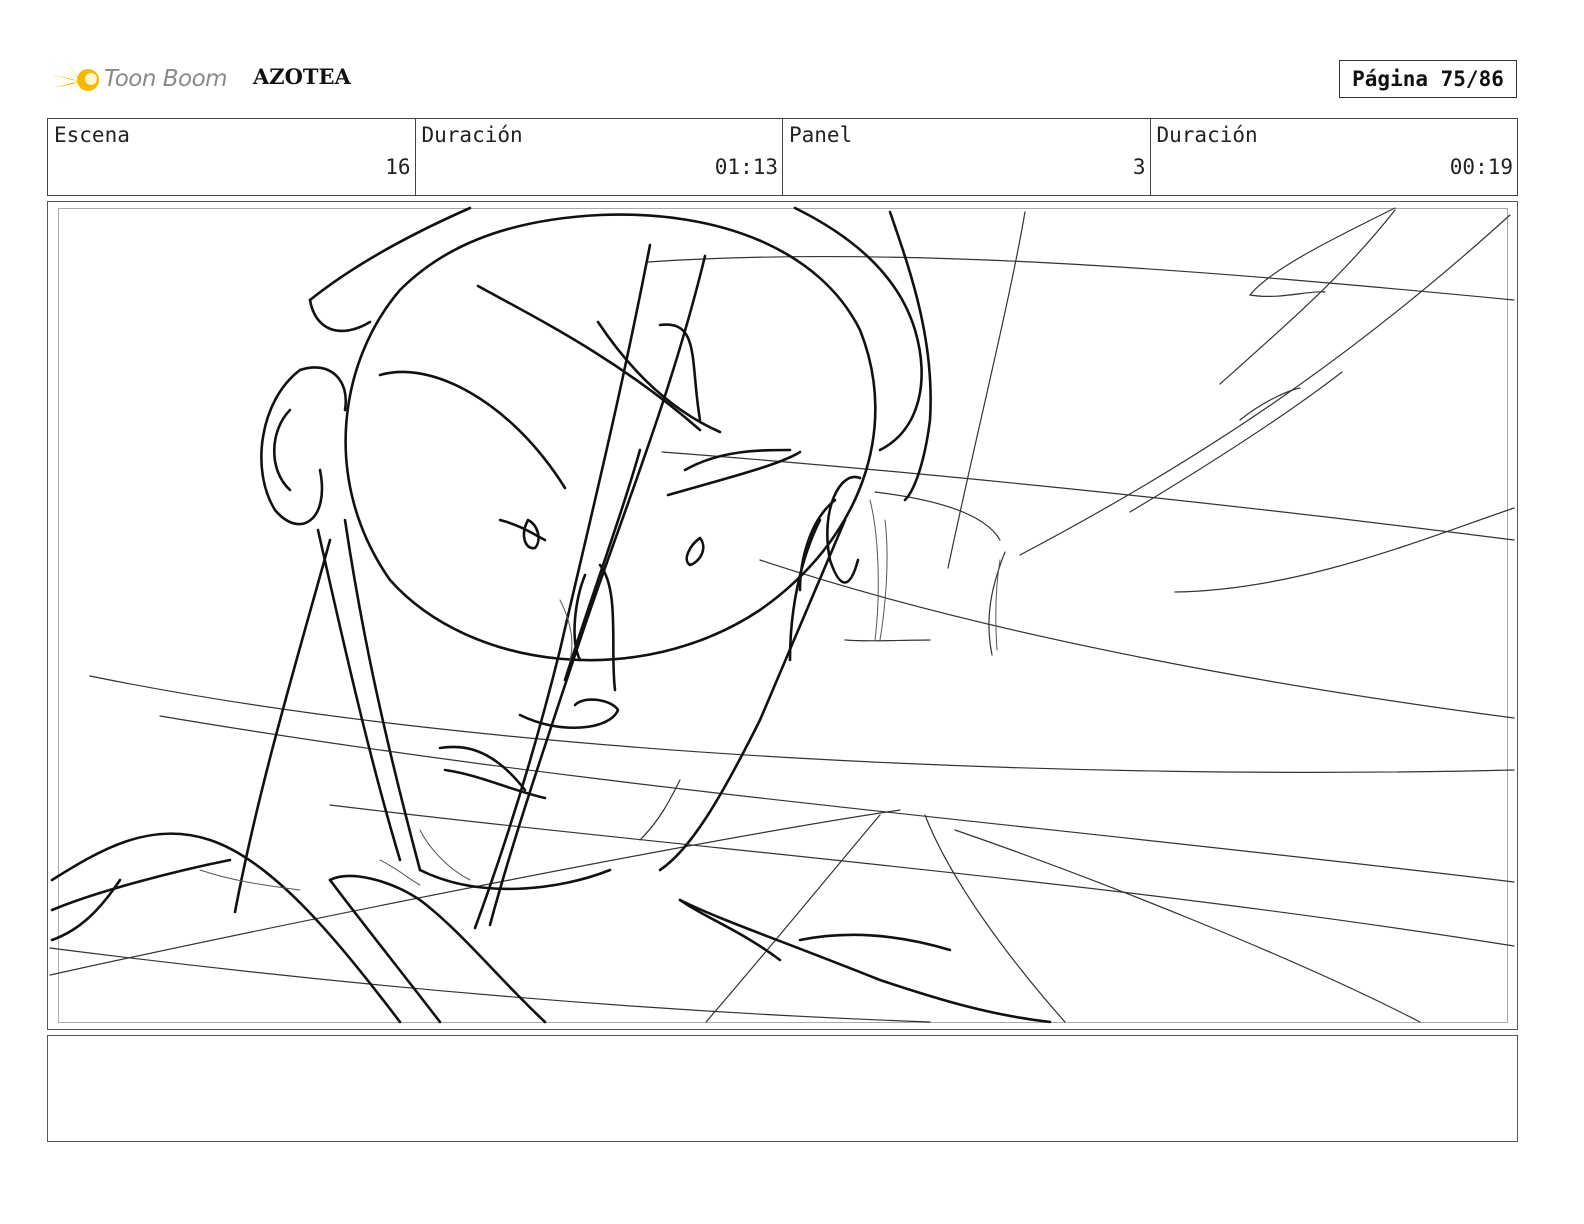 Image resolution: width=1584 pixels, height=1224 pixels. Describe the element at coordinates (74, 80) in the screenshot. I see `toon-boom-sun-icon` at that location.